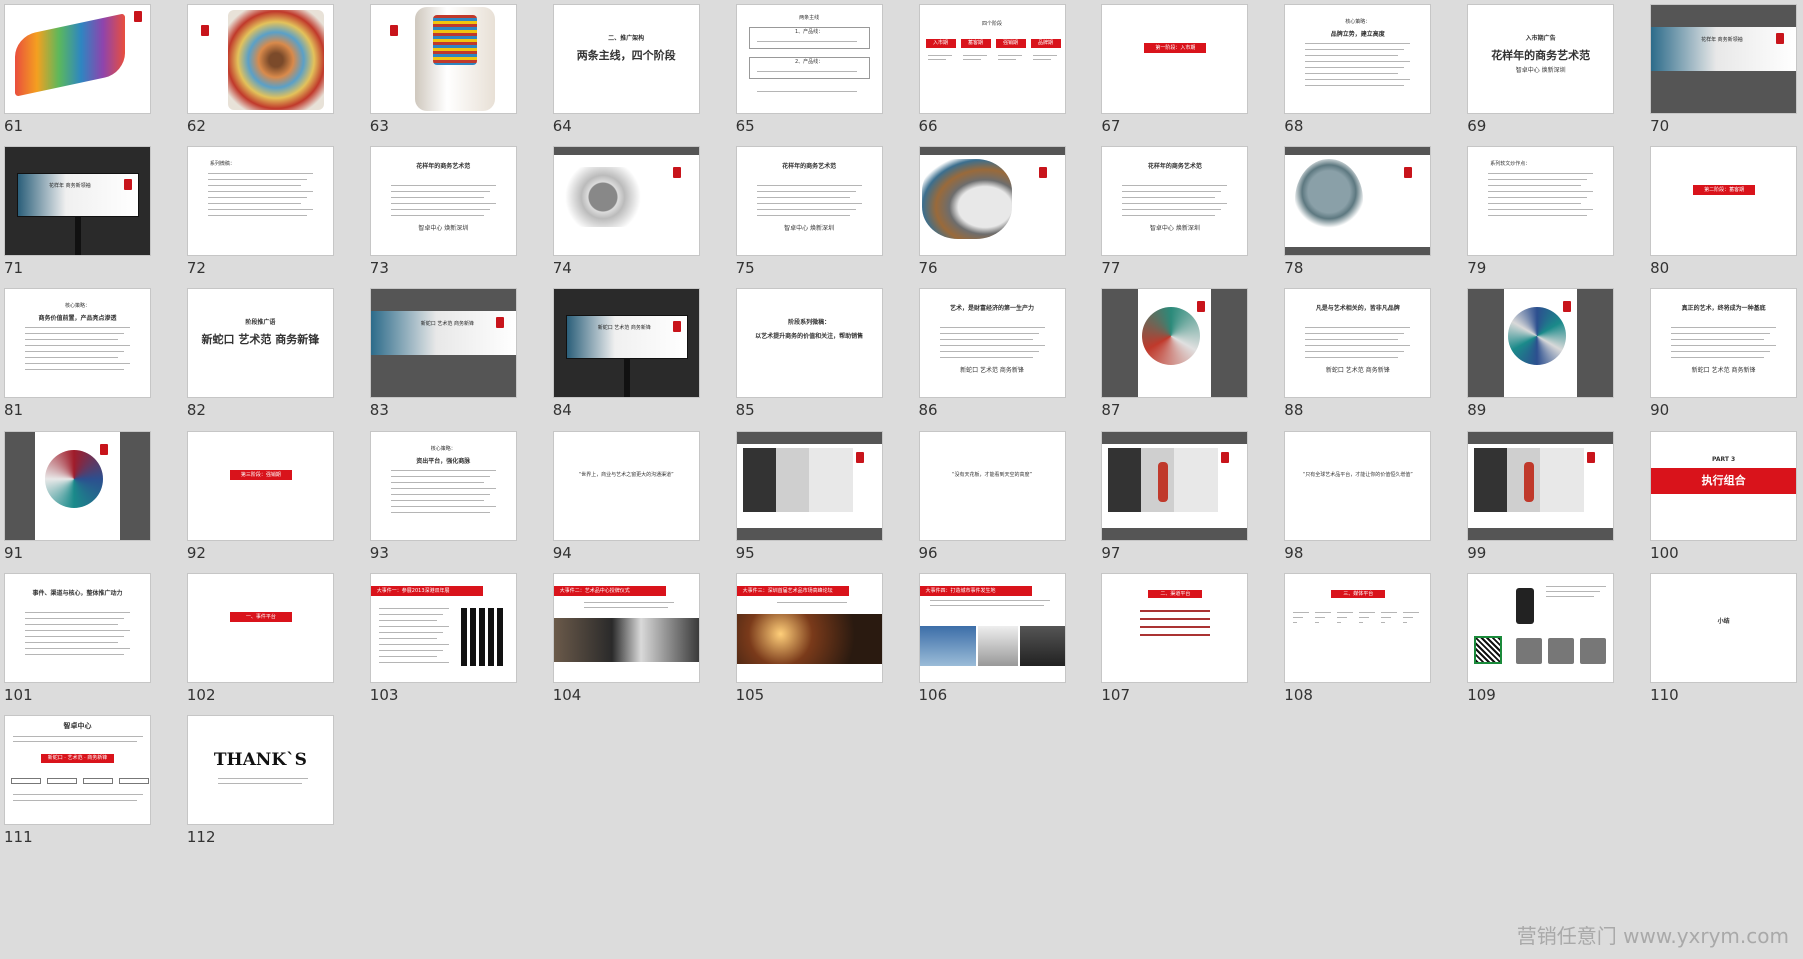 This screenshot has height=959, width=1803. I want to click on slide-preview: “没有天花板，才能看到天空的高度”, so click(992, 485).